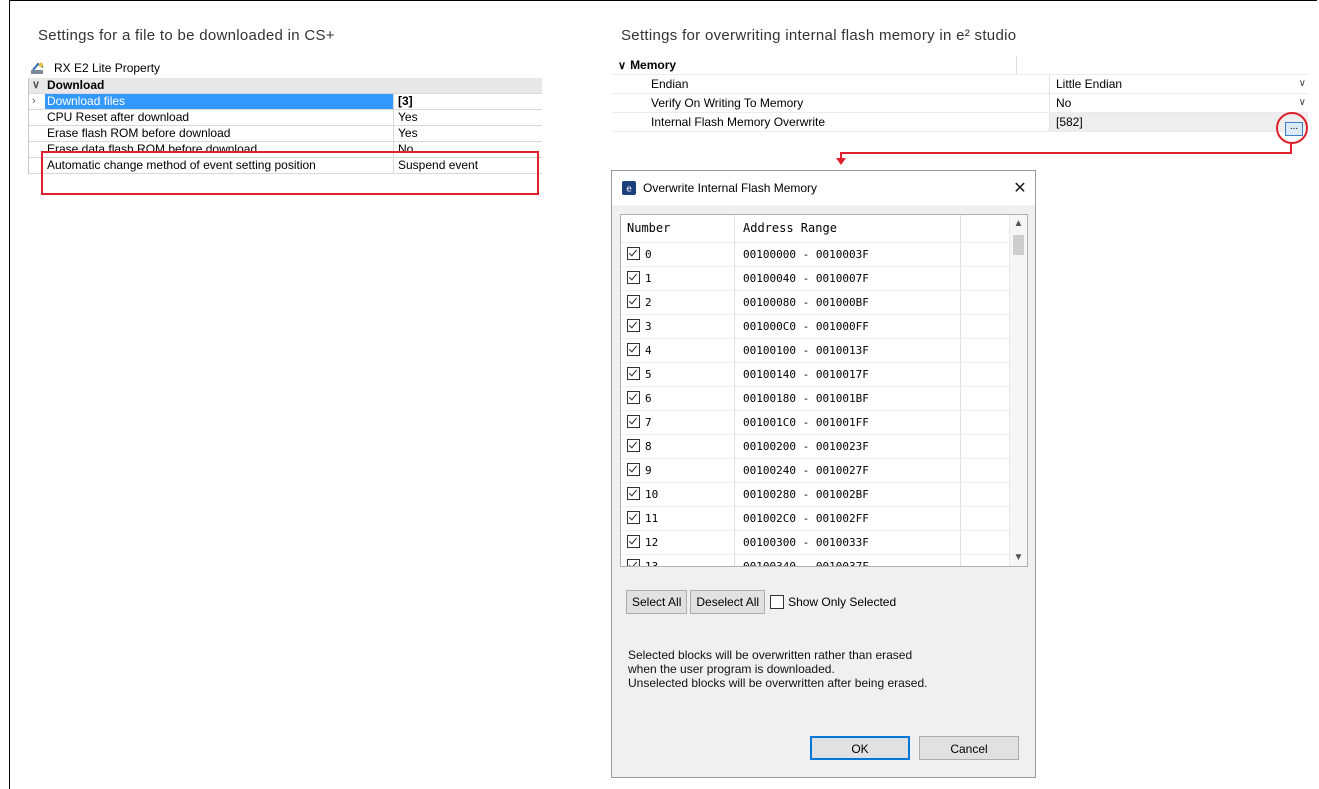  Describe the element at coordinates (841, 161) in the screenshot. I see `connector-arrow-icon` at that location.